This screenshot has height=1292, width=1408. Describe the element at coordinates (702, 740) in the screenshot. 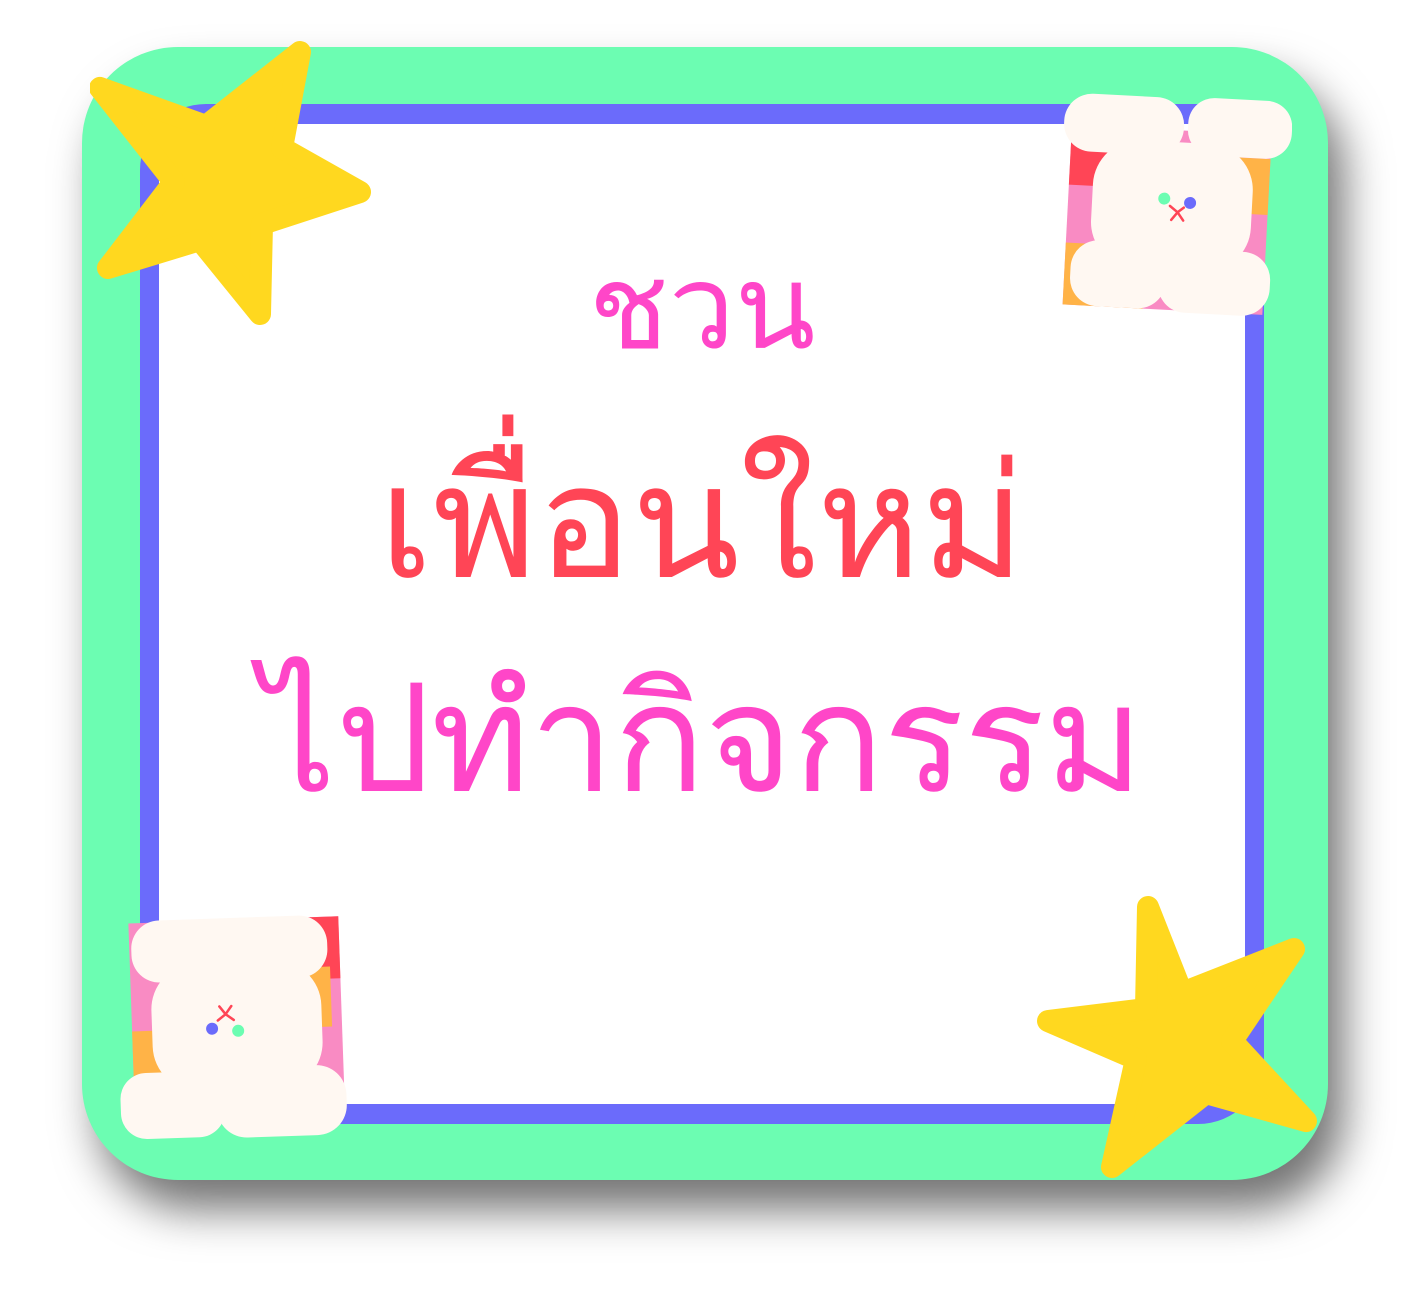

I see `headline-line-3: ไปทำกิจกรรม` at that location.